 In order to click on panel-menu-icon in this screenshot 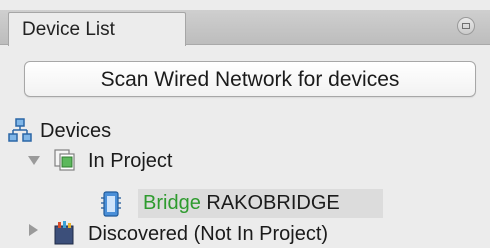, I will do `click(466, 26)`.